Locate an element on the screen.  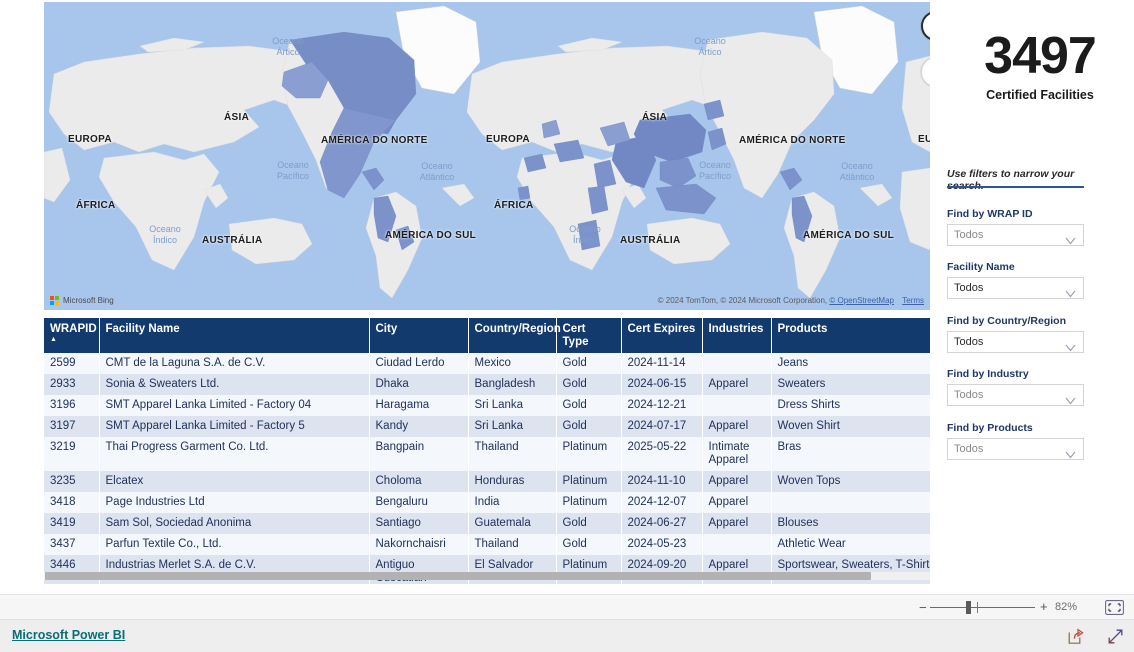
cell-city: Santiago is located at coordinates (419, 523).